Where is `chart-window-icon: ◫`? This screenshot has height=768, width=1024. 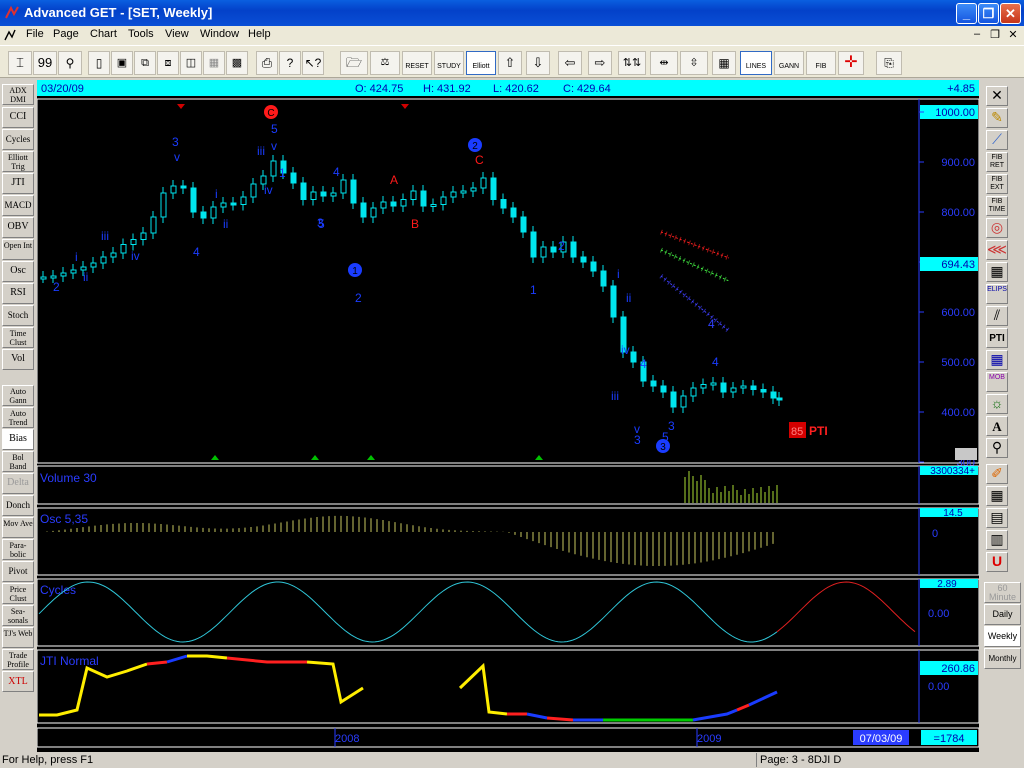
chart-window-icon: ◫ is located at coordinates (191, 63).